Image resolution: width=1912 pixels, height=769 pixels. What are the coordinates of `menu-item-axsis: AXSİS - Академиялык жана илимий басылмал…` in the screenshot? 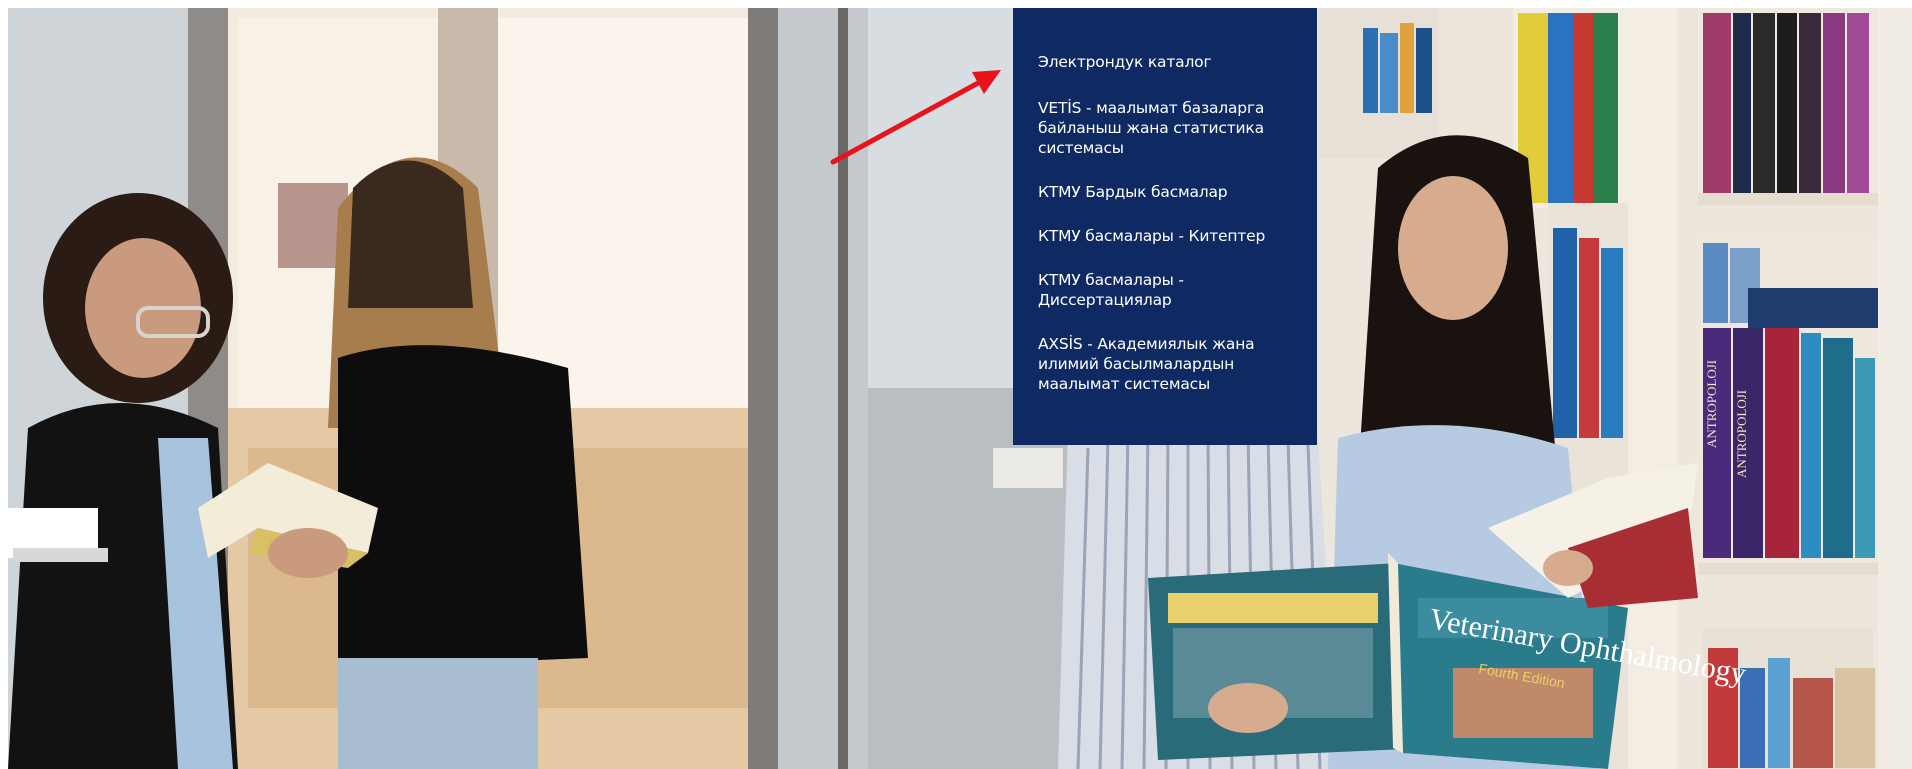 It's located at (1166, 364).